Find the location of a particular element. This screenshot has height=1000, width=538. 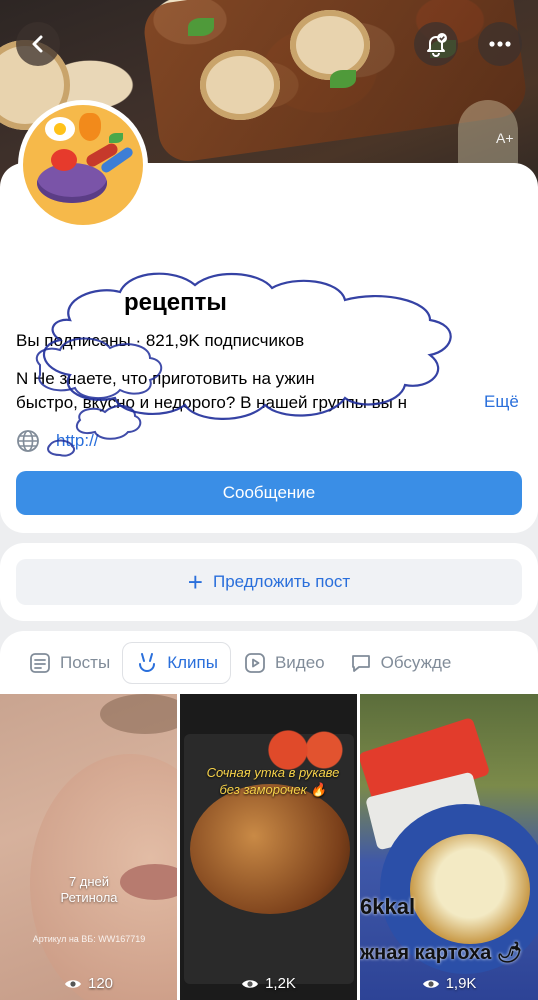

tab-clips-label: Клипы is located at coordinates (192, 662).